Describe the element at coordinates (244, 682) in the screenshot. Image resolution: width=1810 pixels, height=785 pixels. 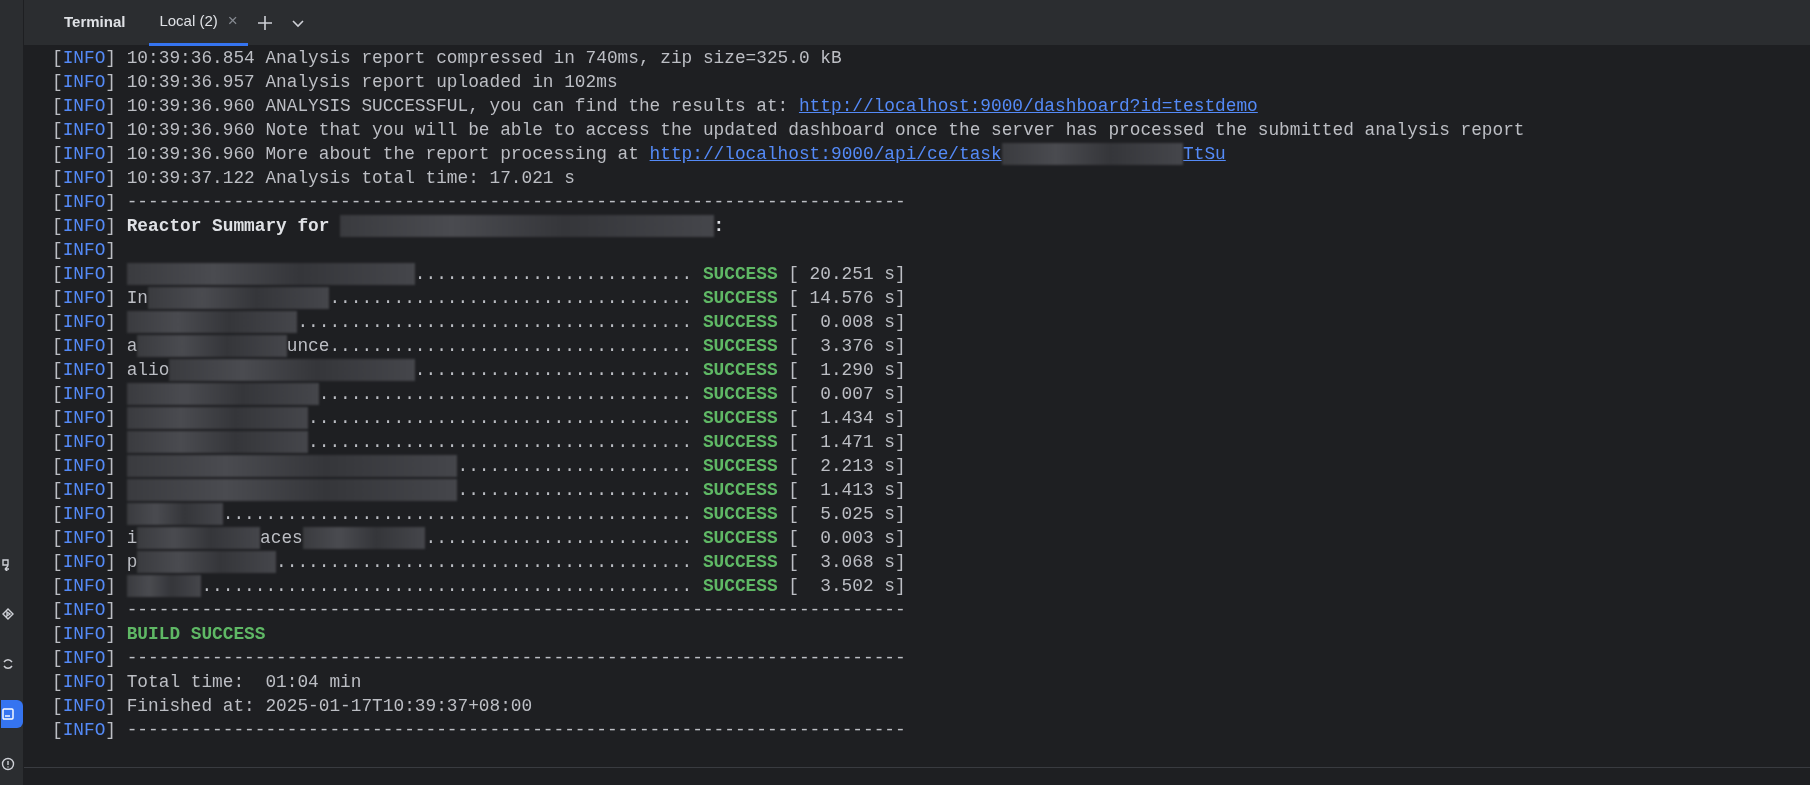
I see `log-text: Total time: 01:04 min` at that location.